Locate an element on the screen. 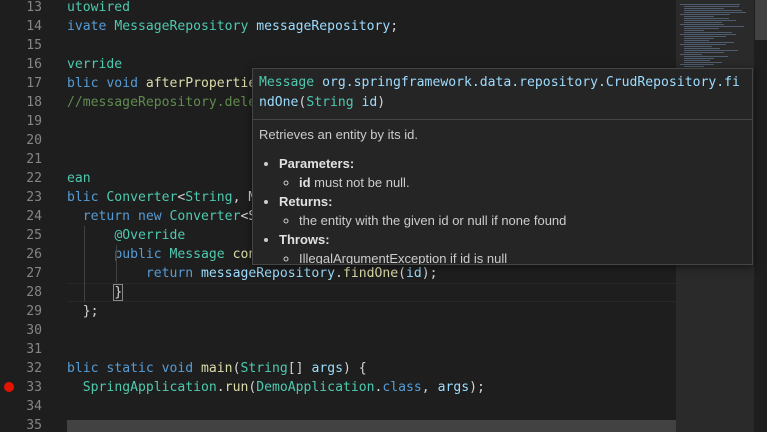  hover-section-items: id must not be null. is located at coordinates (511, 182).